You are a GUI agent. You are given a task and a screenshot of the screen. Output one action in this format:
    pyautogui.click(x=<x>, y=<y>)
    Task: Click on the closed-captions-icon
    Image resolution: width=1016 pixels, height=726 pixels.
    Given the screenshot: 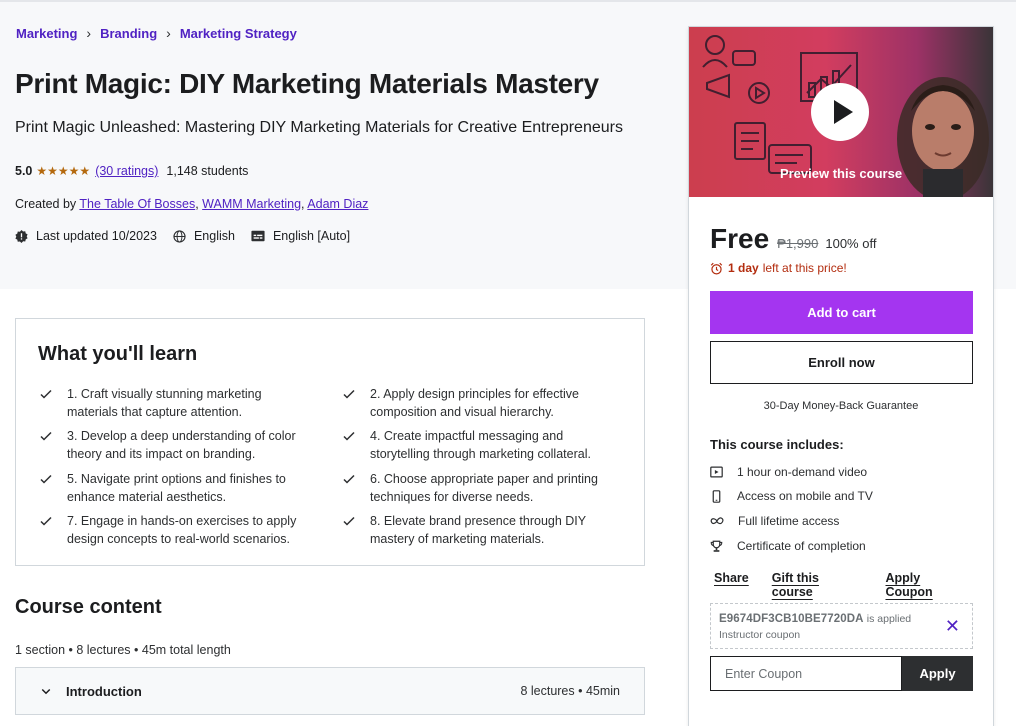 What is the action you would take?
    pyautogui.click(x=258, y=236)
    